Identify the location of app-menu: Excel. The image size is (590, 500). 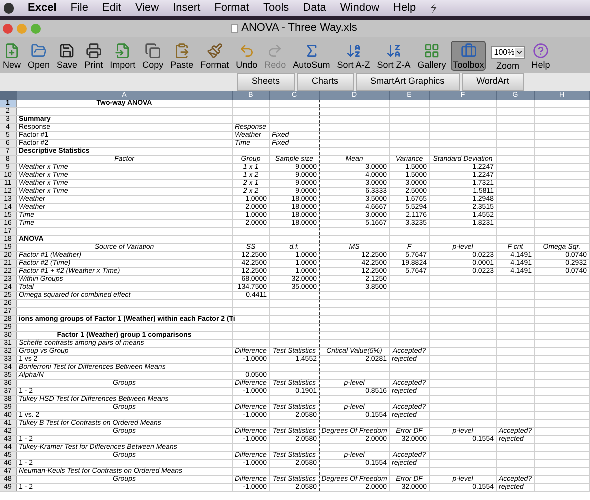
(42, 8).